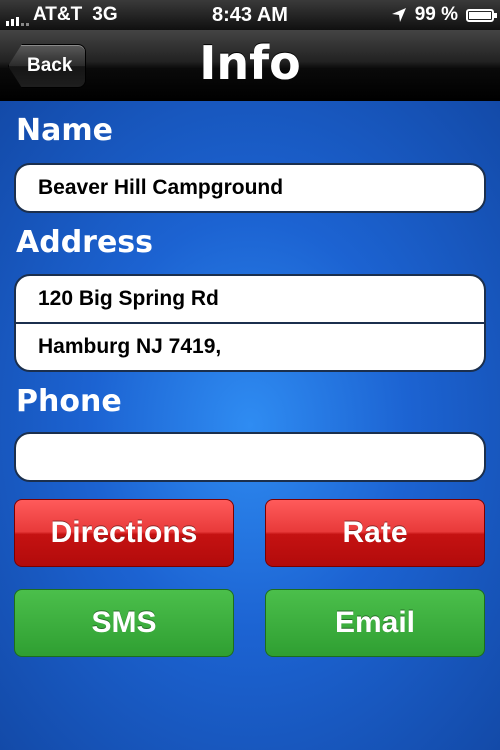 The height and width of the screenshot is (750, 500). What do you see at coordinates (375, 623) in the screenshot?
I see `email-button: Email` at bounding box center [375, 623].